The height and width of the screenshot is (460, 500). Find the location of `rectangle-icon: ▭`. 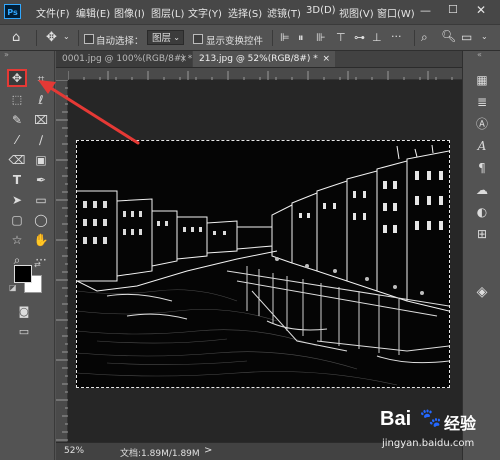

rectangle-icon: ▭ is located at coordinates (41, 200).